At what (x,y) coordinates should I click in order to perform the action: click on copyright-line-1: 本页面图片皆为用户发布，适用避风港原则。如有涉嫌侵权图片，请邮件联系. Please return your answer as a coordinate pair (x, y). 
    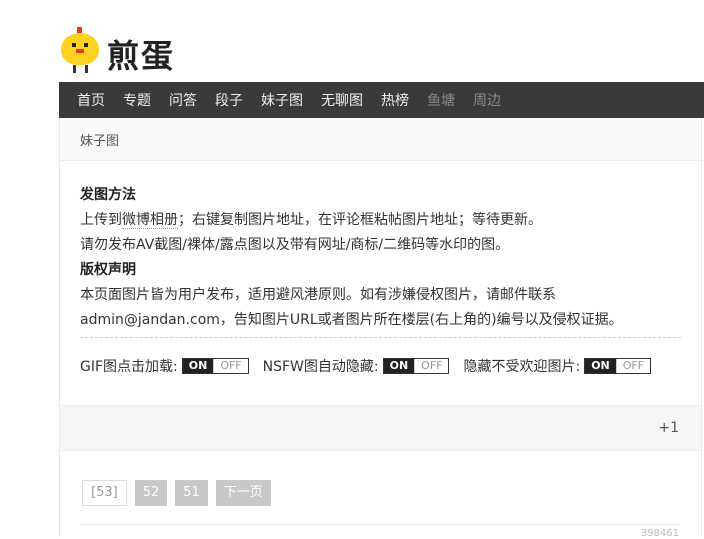
    Looking at the image, I should click on (318, 295).